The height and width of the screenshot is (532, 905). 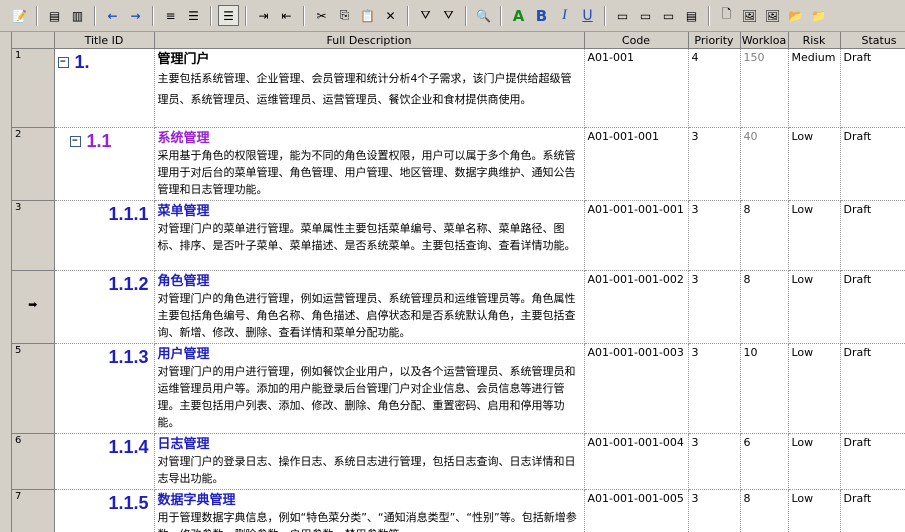 I want to click on picture-button: 🖼, so click(x=772, y=15).